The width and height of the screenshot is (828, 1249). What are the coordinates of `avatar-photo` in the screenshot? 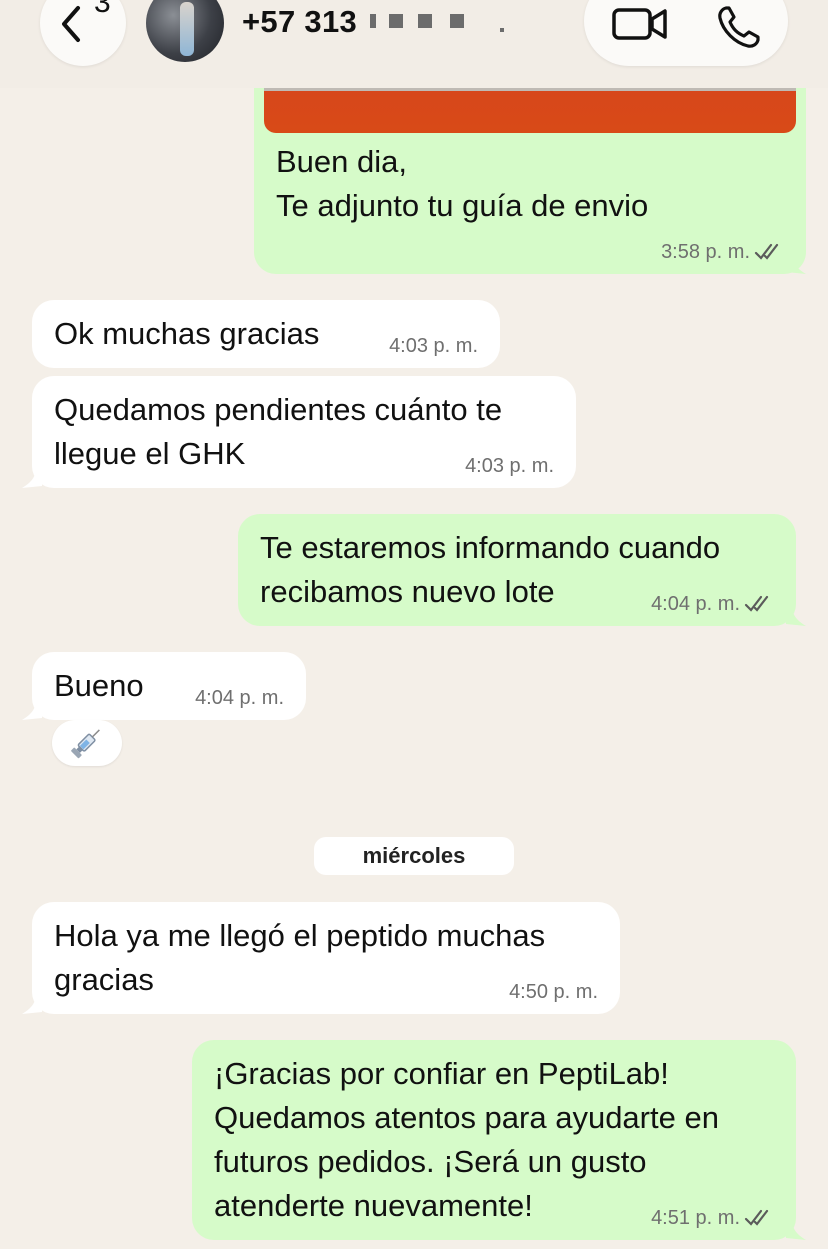 It's located at (187, 29).